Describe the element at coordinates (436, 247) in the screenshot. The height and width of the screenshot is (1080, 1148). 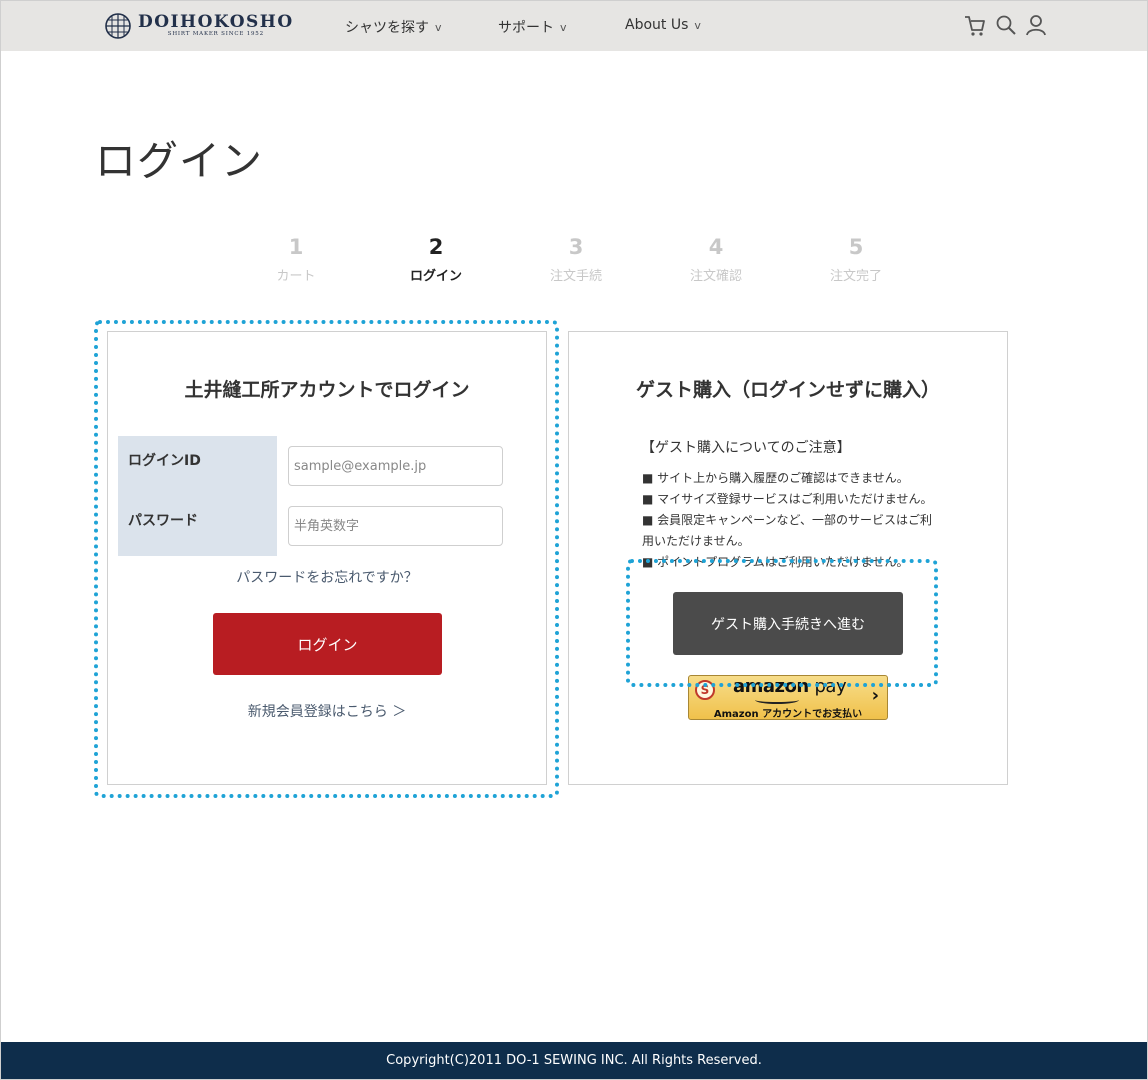
I see `step-number: 2` at that location.